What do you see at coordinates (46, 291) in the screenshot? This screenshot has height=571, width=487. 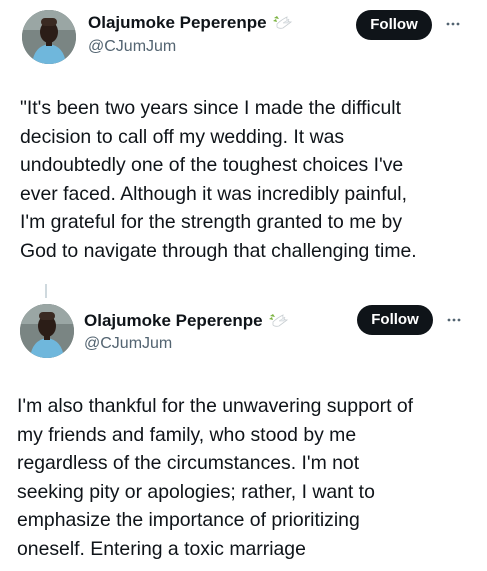 I see `thread-connector-line` at bounding box center [46, 291].